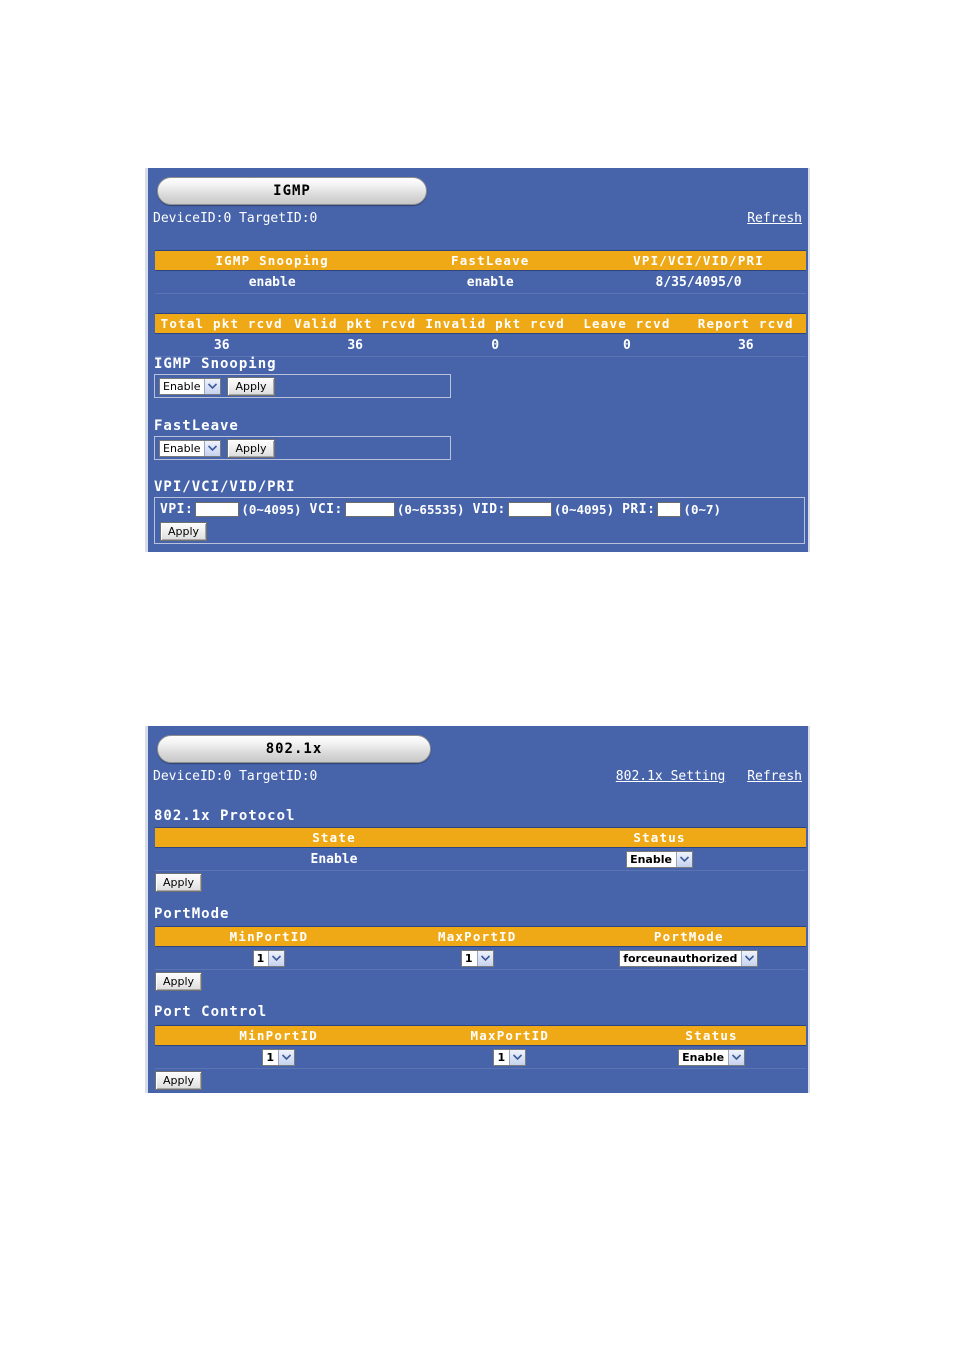  Describe the element at coordinates (698, 282) in the screenshot. I see `cell-vpi-value: 8/35/4095/0` at that location.